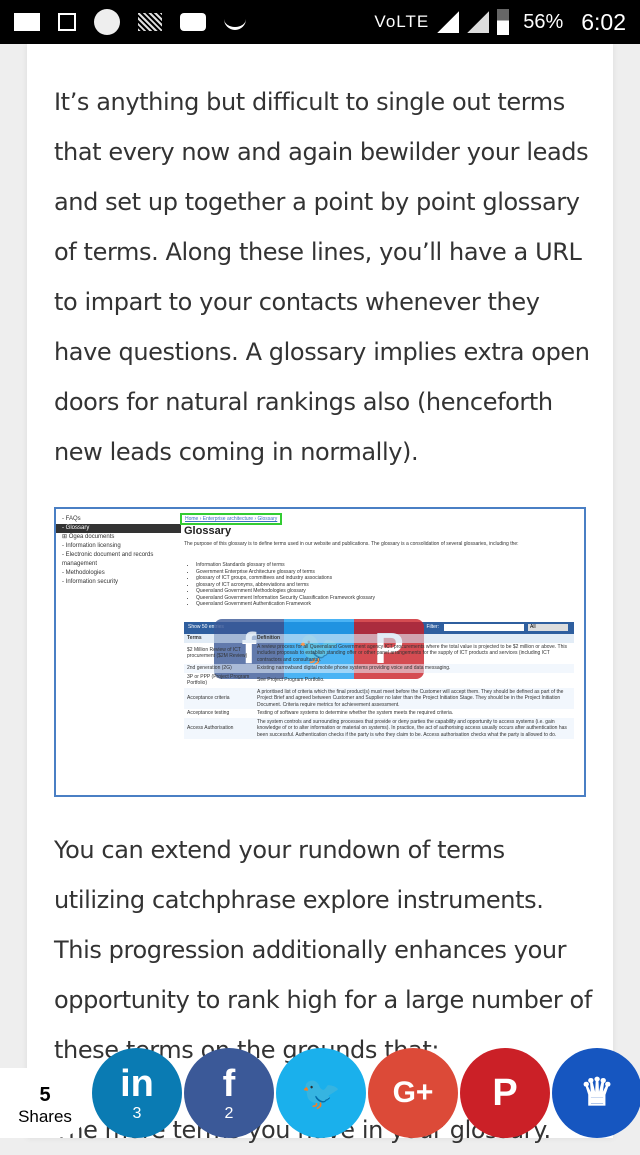 This screenshot has height=1155, width=640. I want to click on filter-select: All, so click(548, 627).